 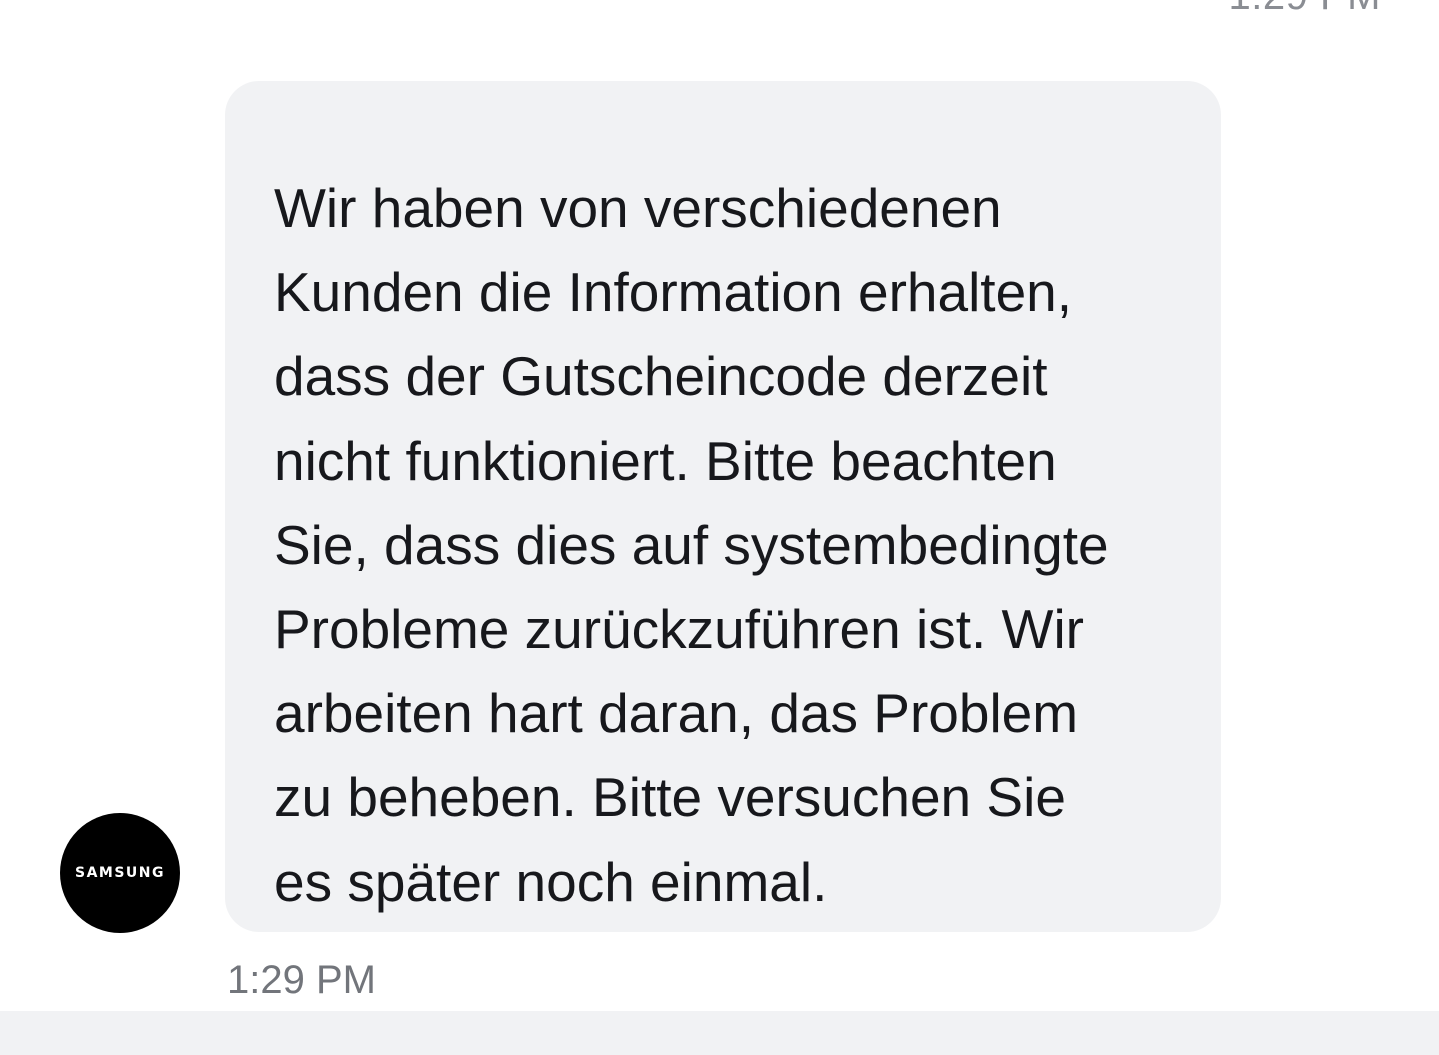 What do you see at coordinates (301, 980) in the screenshot?
I see `message-timestamp: 1:29 PM` at bounding box center [301, 980].